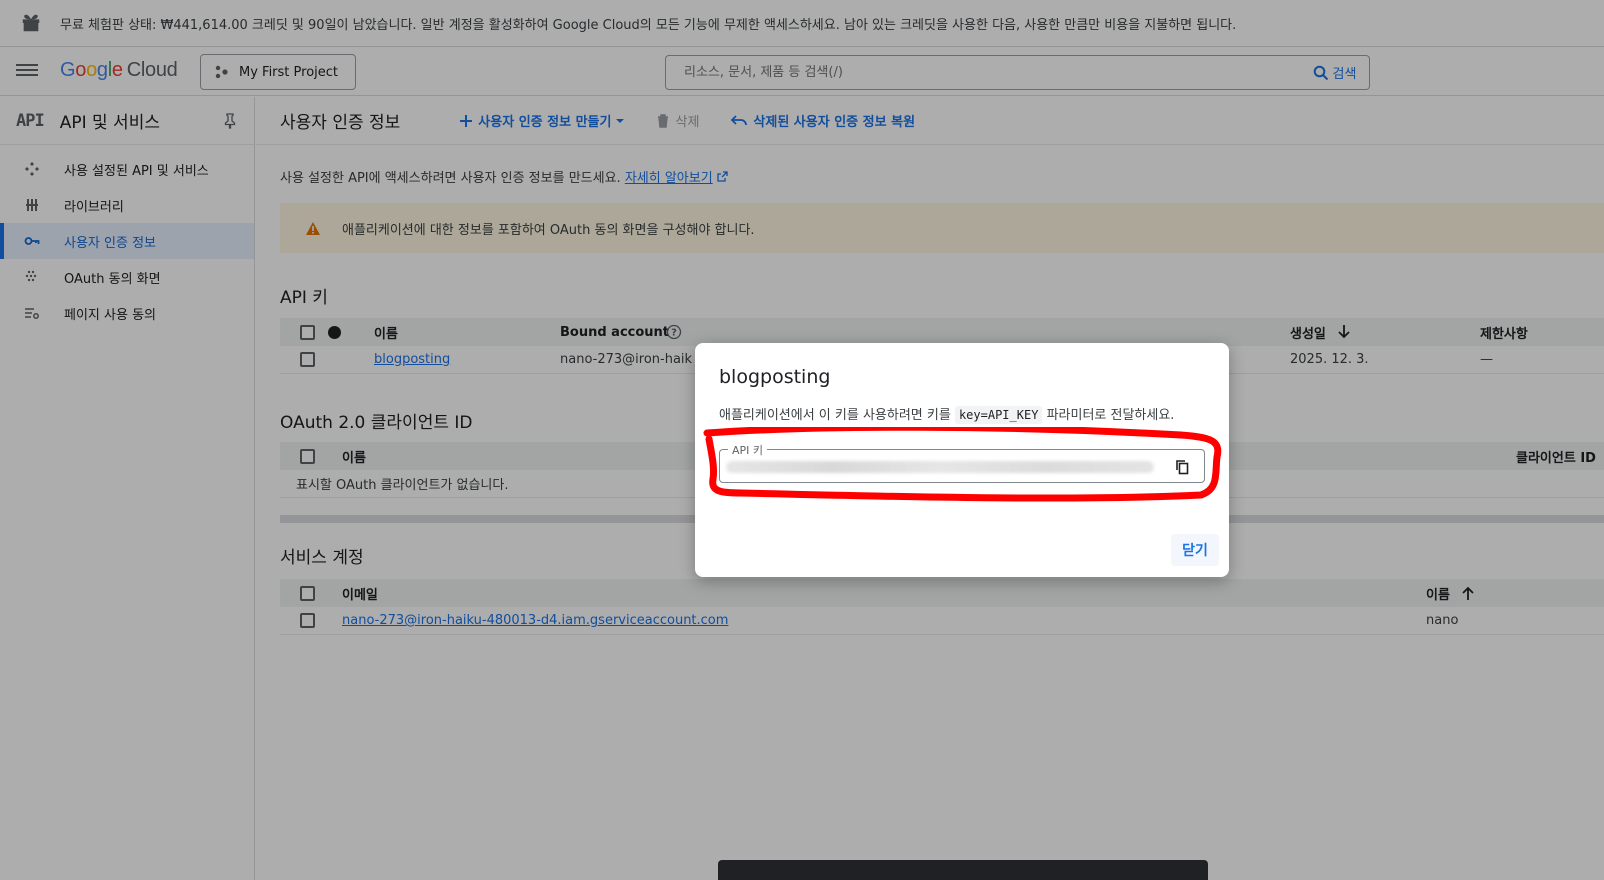 The height and width of the screenshot is (880, 1604). What do you see at coordinates (1183, 467) in the screenshot?
I see `copy-icon` at bounding box center [1183, 467].